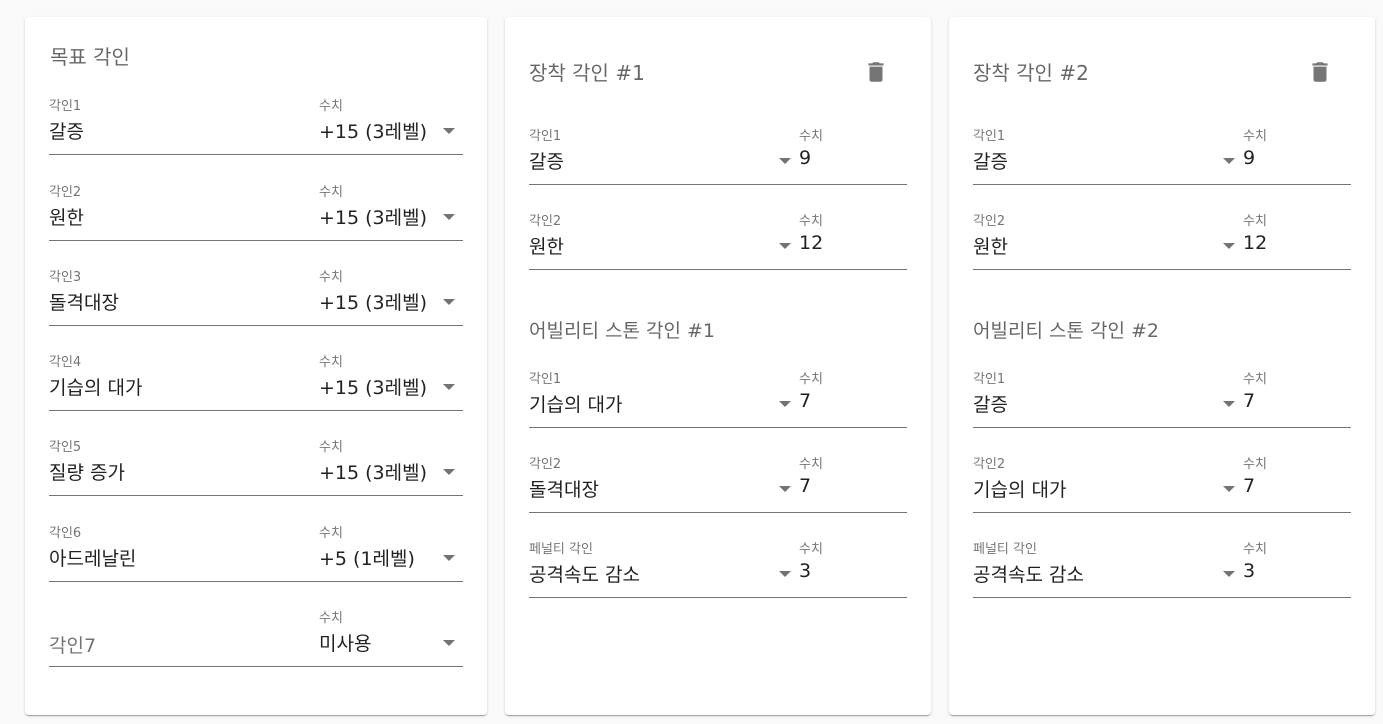 Image resolution: width=1383 pixels, height=724 pixels. I want to click on level-select: 수치 +5 (1레벨), so click(386, 552).